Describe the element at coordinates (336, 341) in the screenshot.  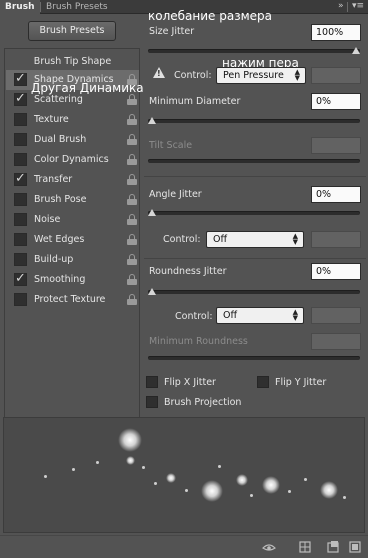
I see `min-roundness-input` at that location.